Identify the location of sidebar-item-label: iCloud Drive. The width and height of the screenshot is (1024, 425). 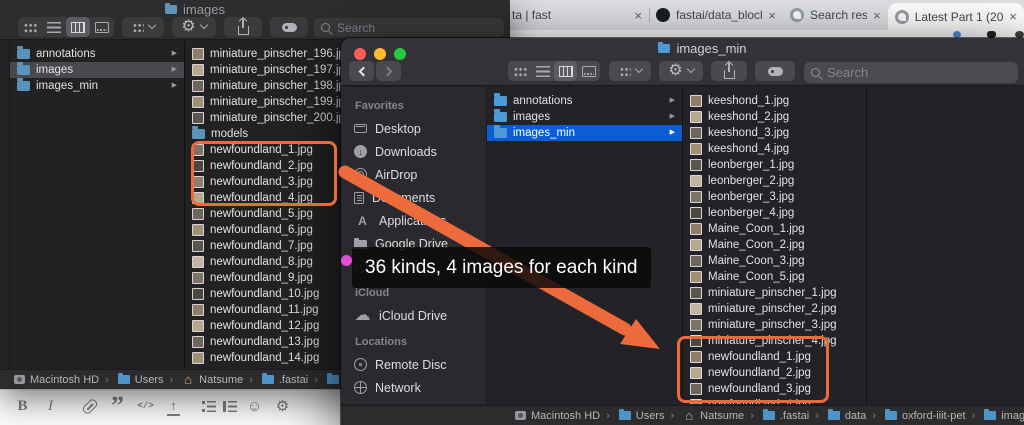
(413, 315).